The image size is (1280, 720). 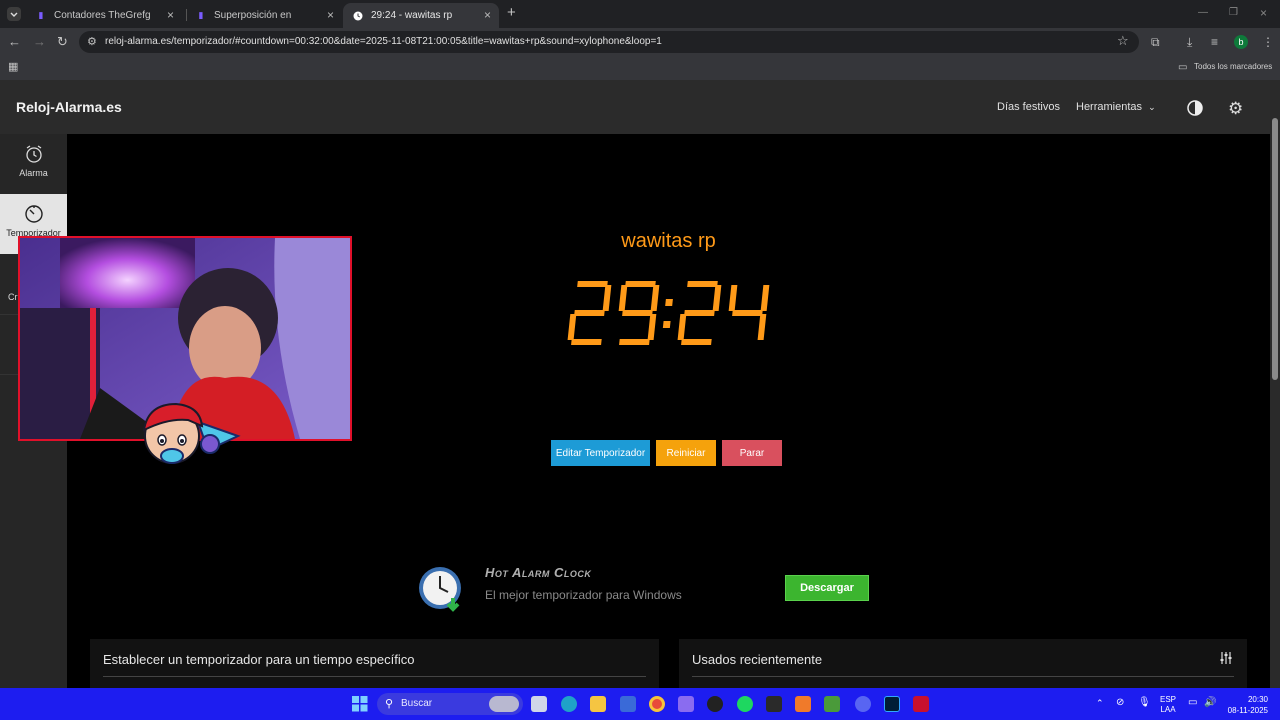 I want to click on site-settings-icon: ⚙, so click(x=92, y=42).